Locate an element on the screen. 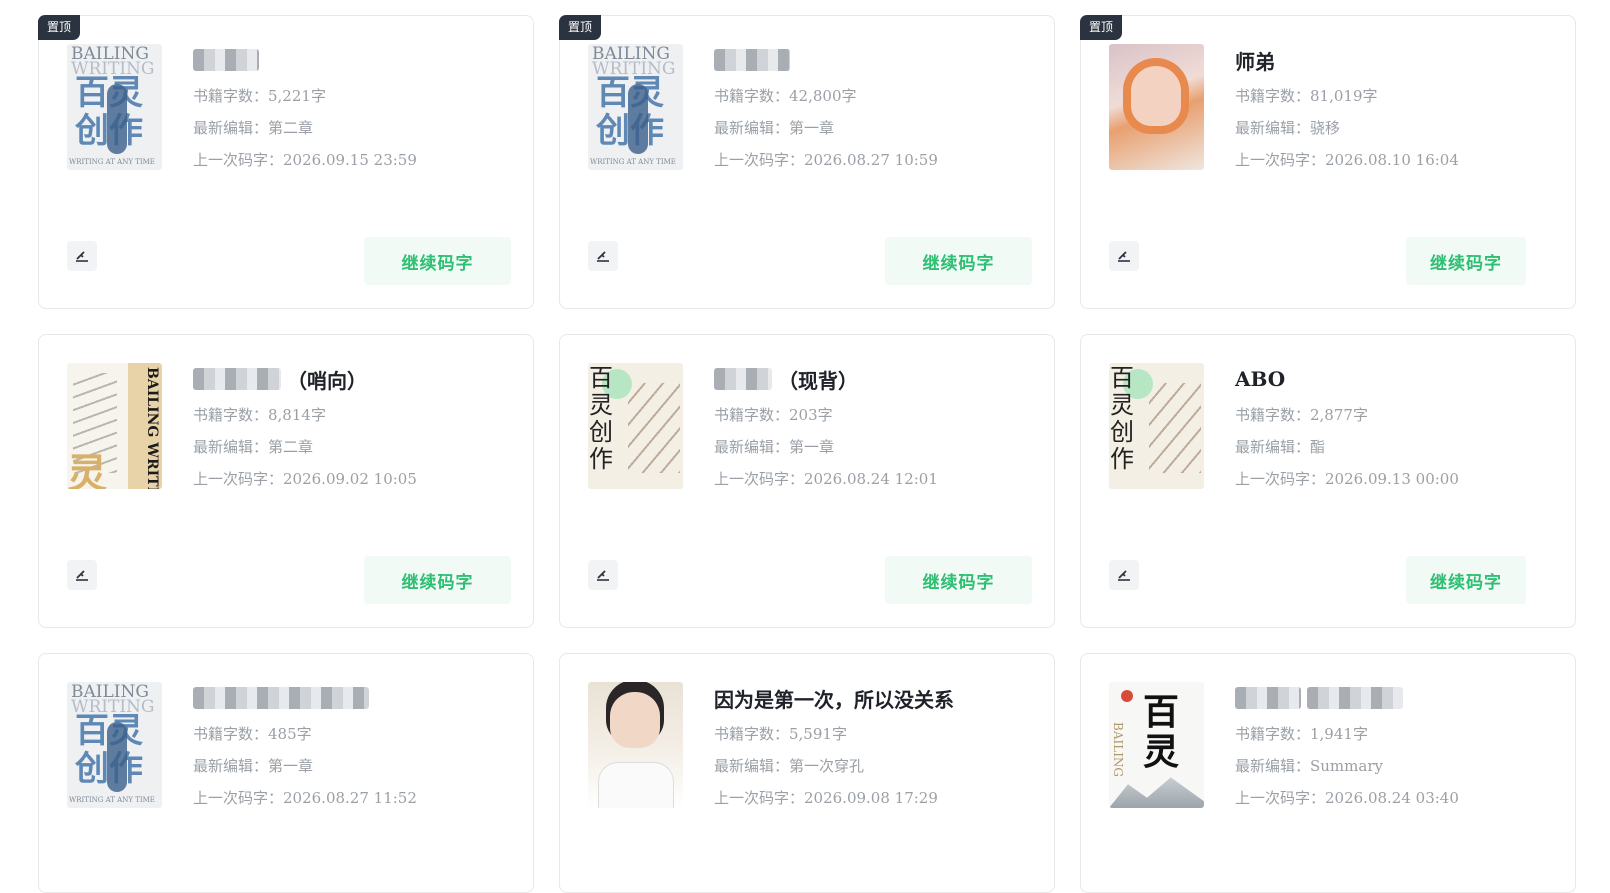 The height and width of the screenshot is (893, 1610). book-cover: 百灵 BAILING is located at coordinates (1156, 745).